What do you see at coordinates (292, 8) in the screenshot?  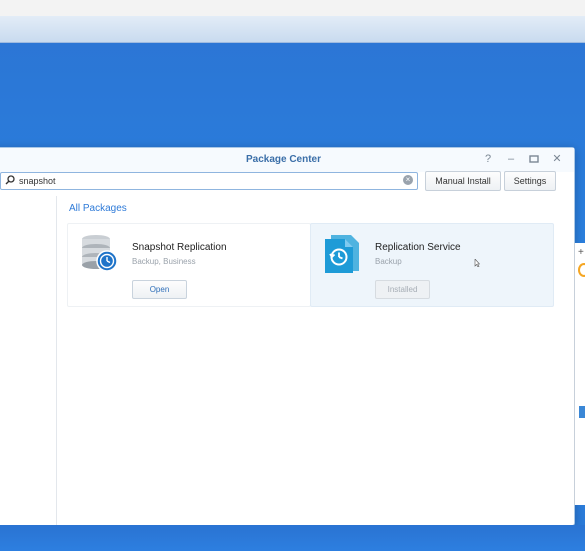 I see `browser-chrome-strip` at bounding box center [292, 8].